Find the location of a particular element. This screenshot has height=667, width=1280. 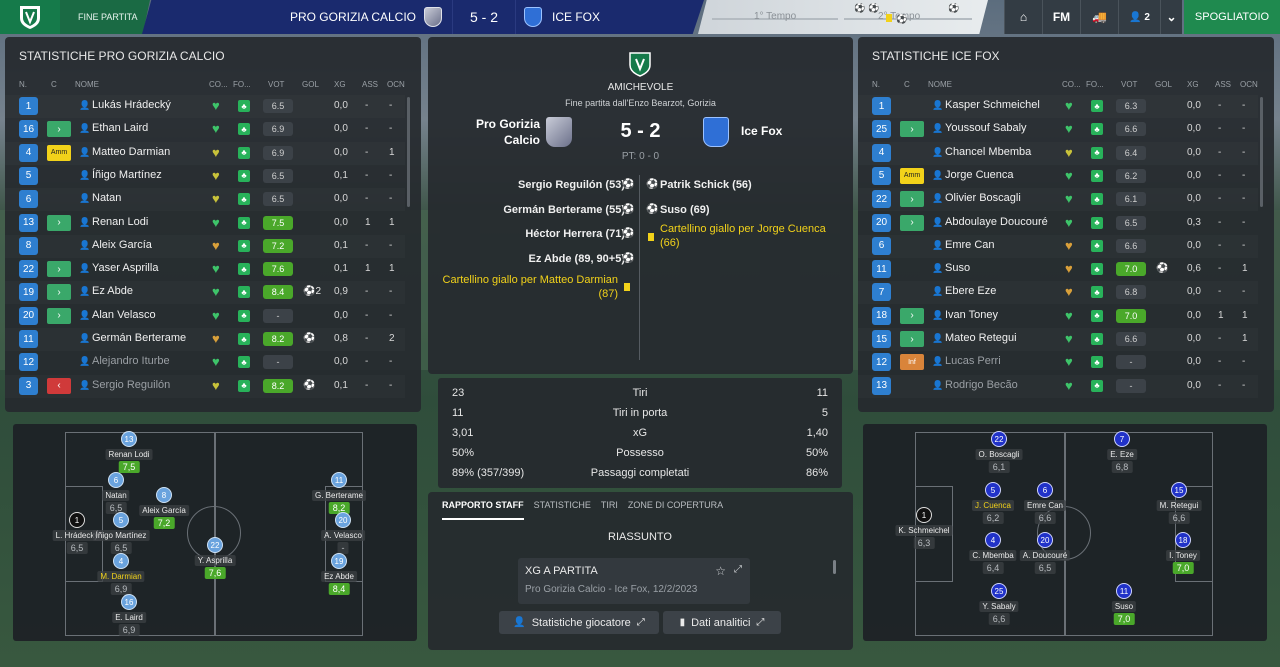

player-row: 5 Amm 👤 Jorge Cuenca ♥ ♣ 6.2 0,0 - - is located at coordinates (1058, 176).